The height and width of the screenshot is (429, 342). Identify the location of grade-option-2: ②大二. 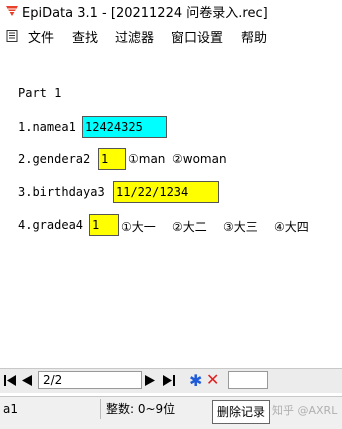
(189, 227).